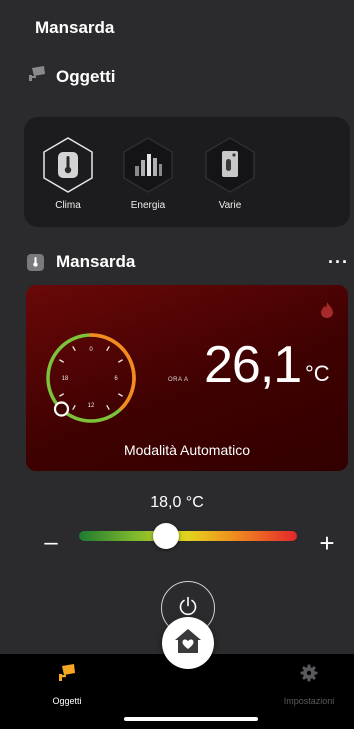  What do you see at coordinates (68, 205) in the screenshot?
I see `category-label: Clima` at bounding box center [68, 205].